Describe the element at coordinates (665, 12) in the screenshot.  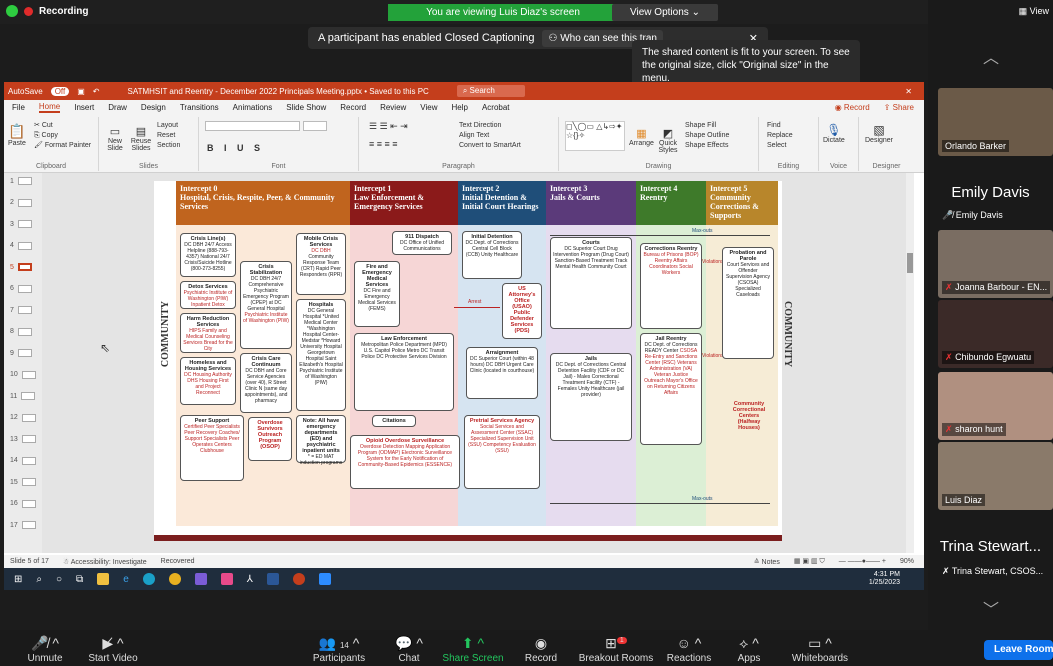
I see `view-options-button: View Options ⌄` at that location.